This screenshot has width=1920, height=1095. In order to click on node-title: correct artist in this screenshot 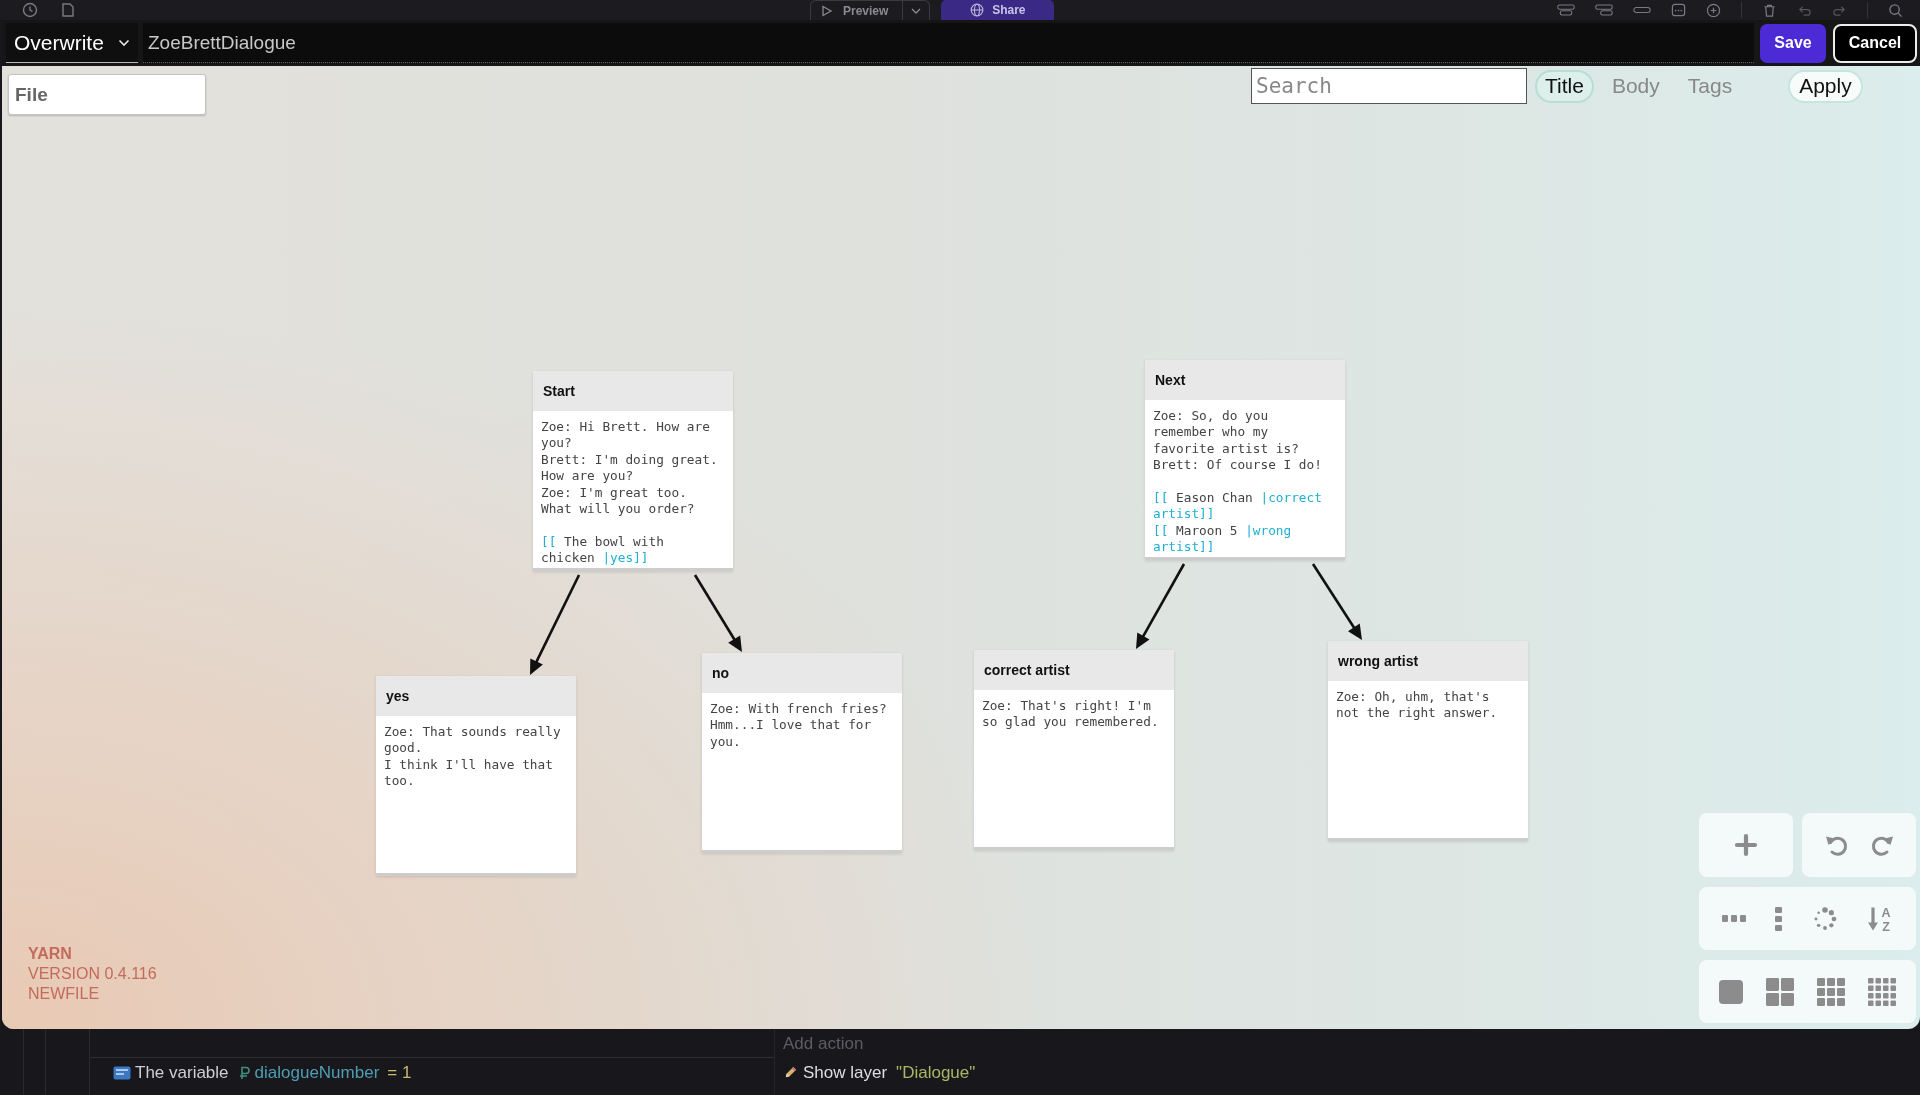, I will do `click(1074, 670)`.